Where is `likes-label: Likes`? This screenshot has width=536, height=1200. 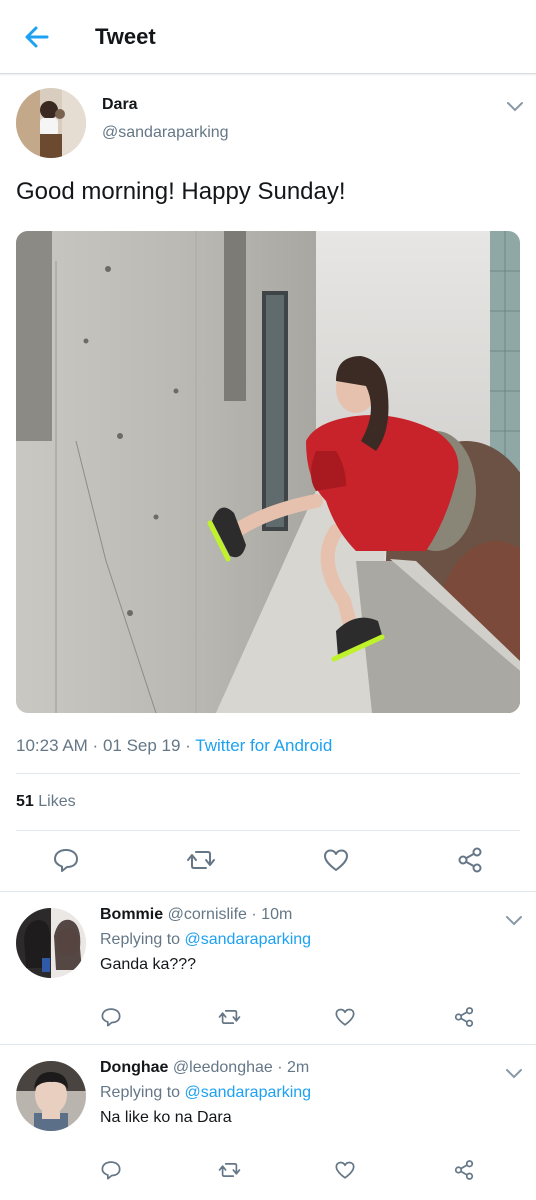 likes-label: Likes is located at coordinates (57, 801).